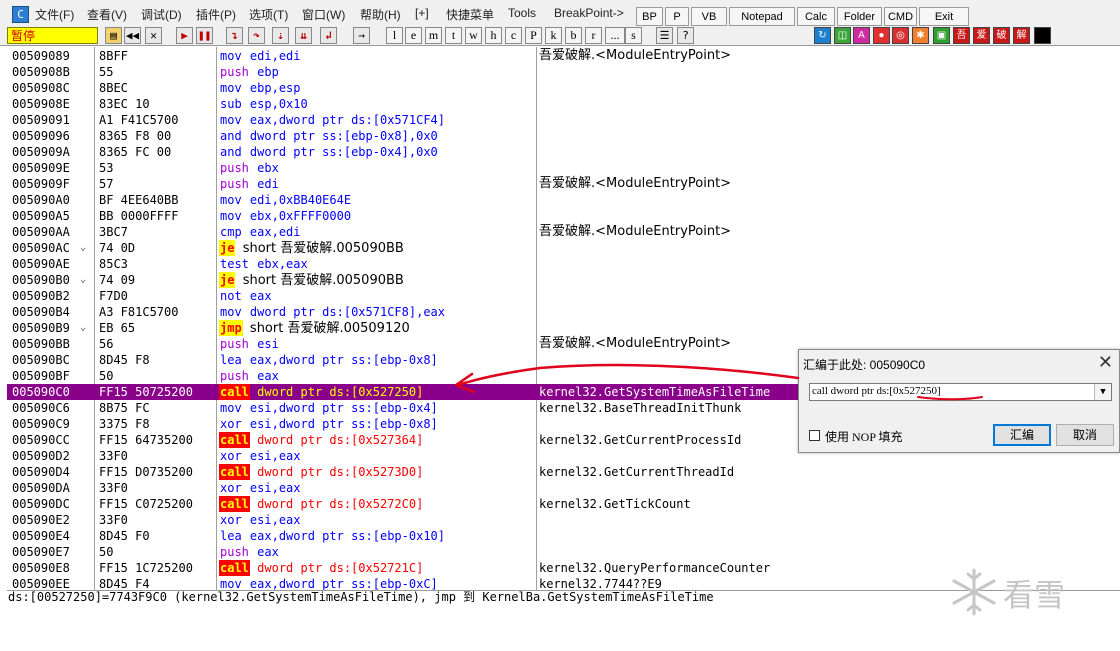 The image size is (1120, 651). I want to click on black-icon, so click(1042, 35).